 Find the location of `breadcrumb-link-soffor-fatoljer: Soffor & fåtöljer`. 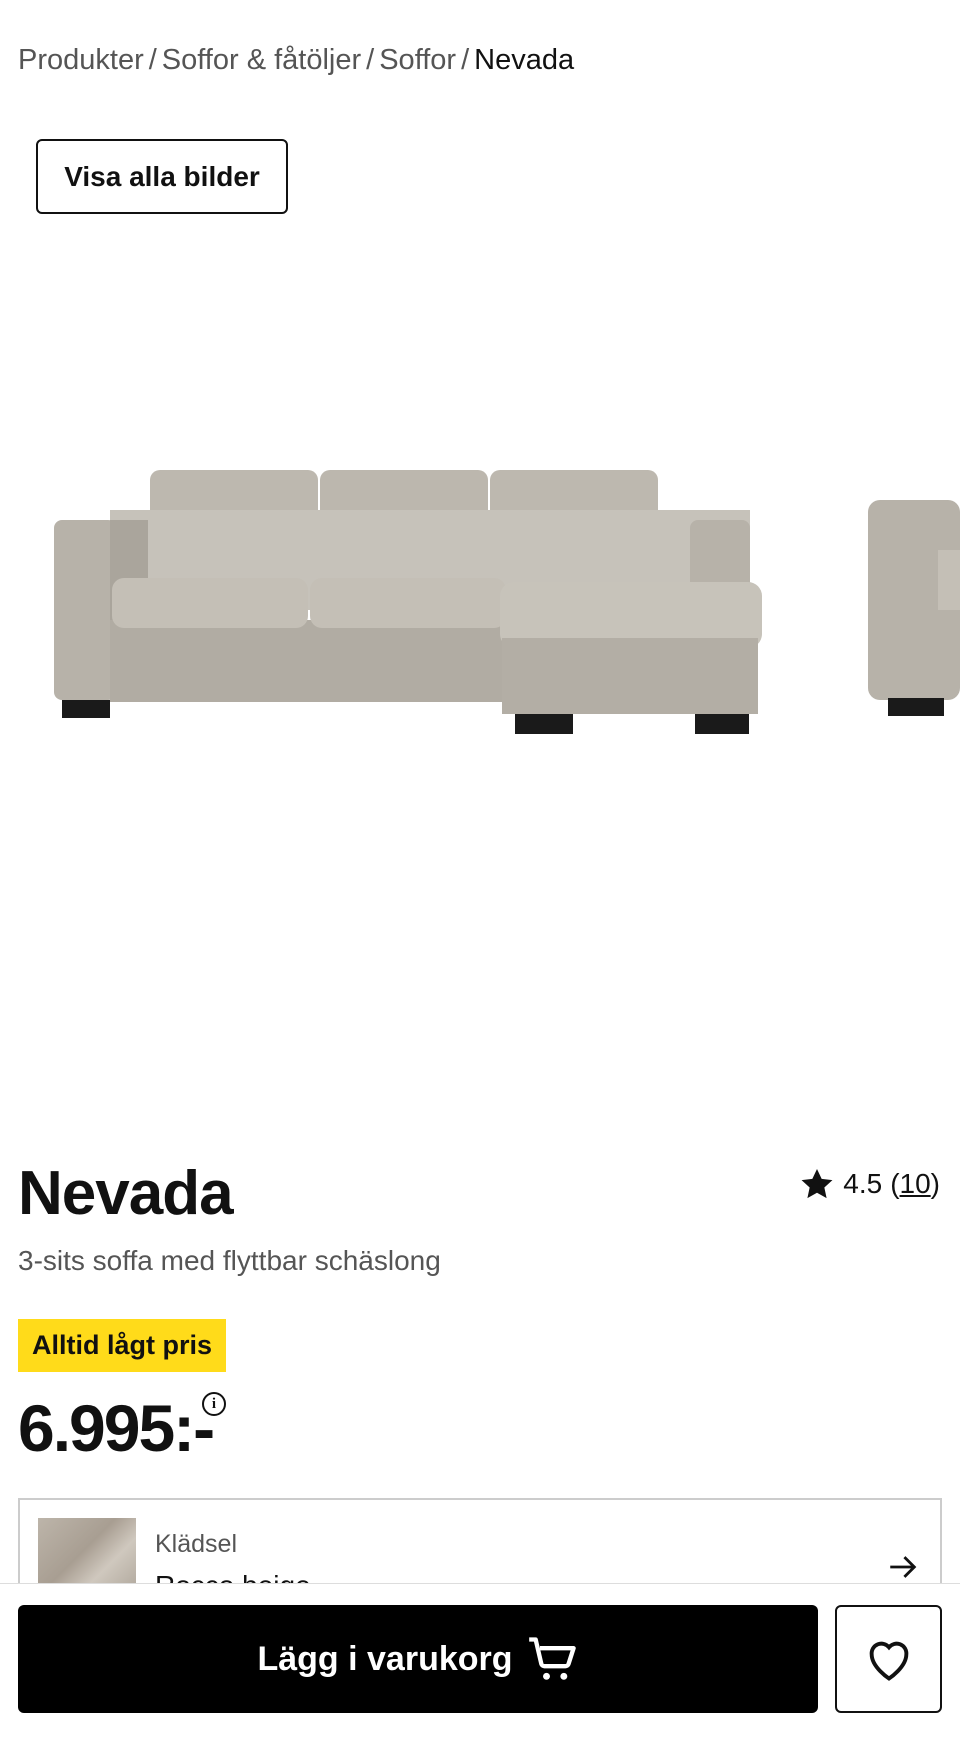

breadcrumb-link-soffor-fatoljer: Soffor & fåtöljer is located at coordinates (261, 60).